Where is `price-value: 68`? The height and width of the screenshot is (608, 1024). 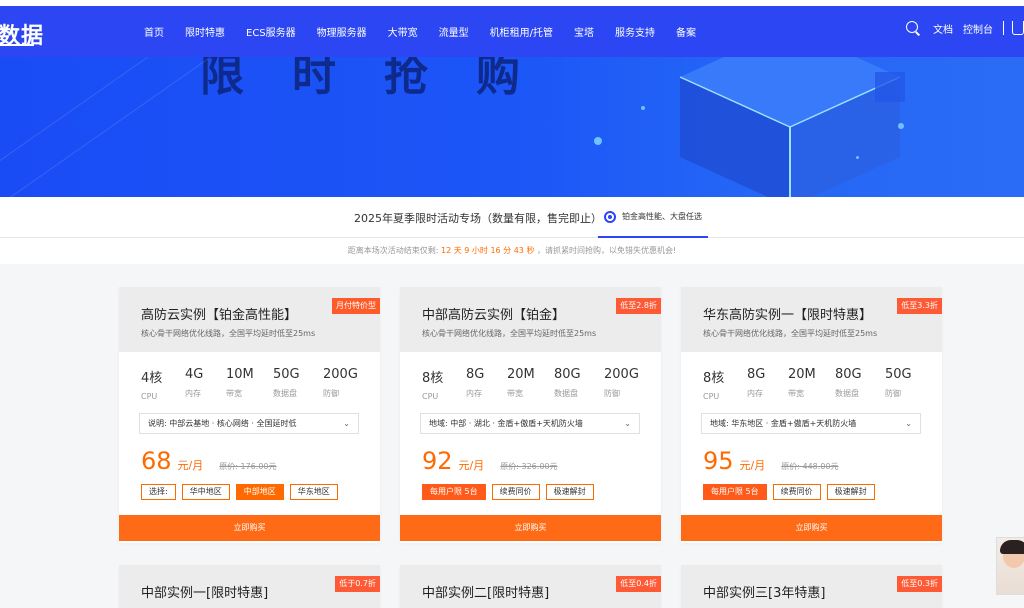
price-value: 68 is located at coordinates (156, 461).